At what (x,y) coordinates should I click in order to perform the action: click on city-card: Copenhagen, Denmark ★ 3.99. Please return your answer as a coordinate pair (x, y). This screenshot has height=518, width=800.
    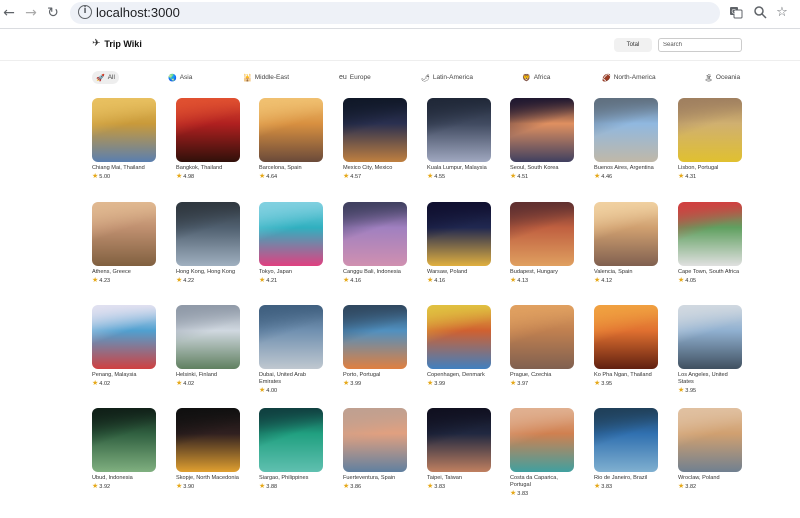
    Looking at the image, I should click on (459, 346).